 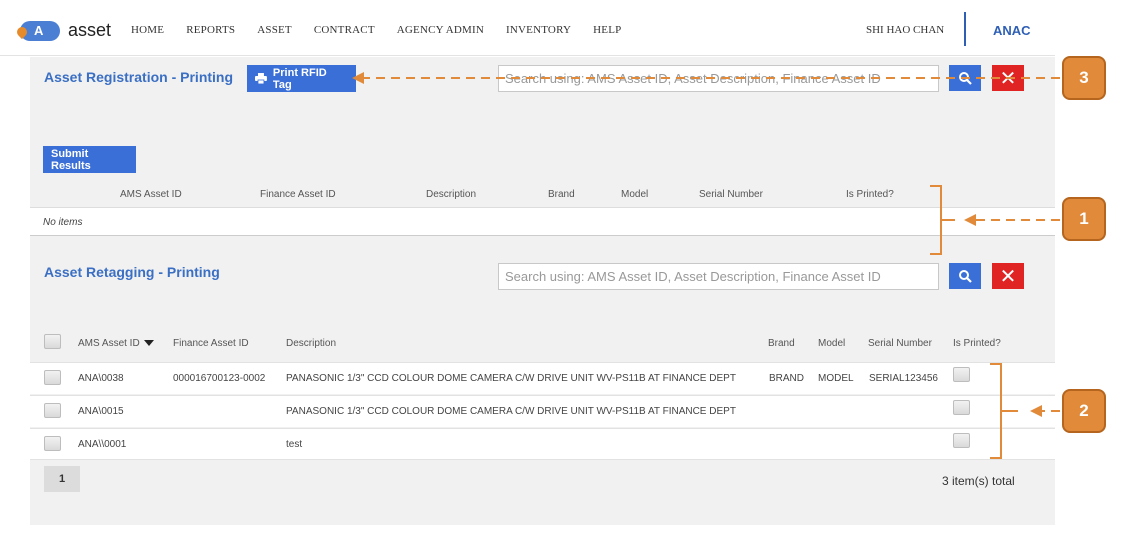 What do you see at coordinates (1084, 411) in the screenshot?
I see `callout-2: 2` at bounding box center [1084, 411].